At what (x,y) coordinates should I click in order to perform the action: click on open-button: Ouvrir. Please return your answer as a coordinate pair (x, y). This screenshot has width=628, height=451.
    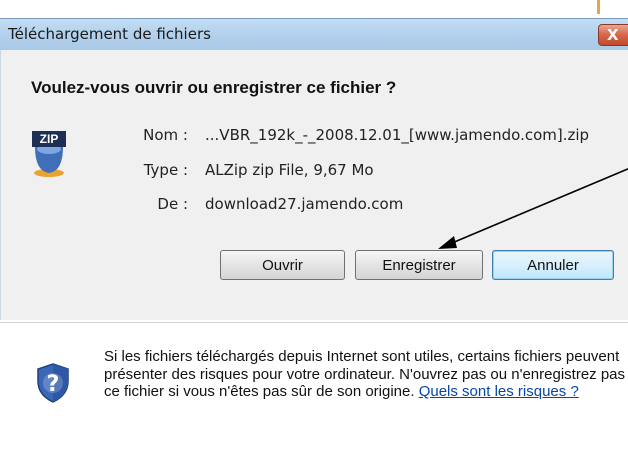
    Looking at the image, I should click on (282, 265).